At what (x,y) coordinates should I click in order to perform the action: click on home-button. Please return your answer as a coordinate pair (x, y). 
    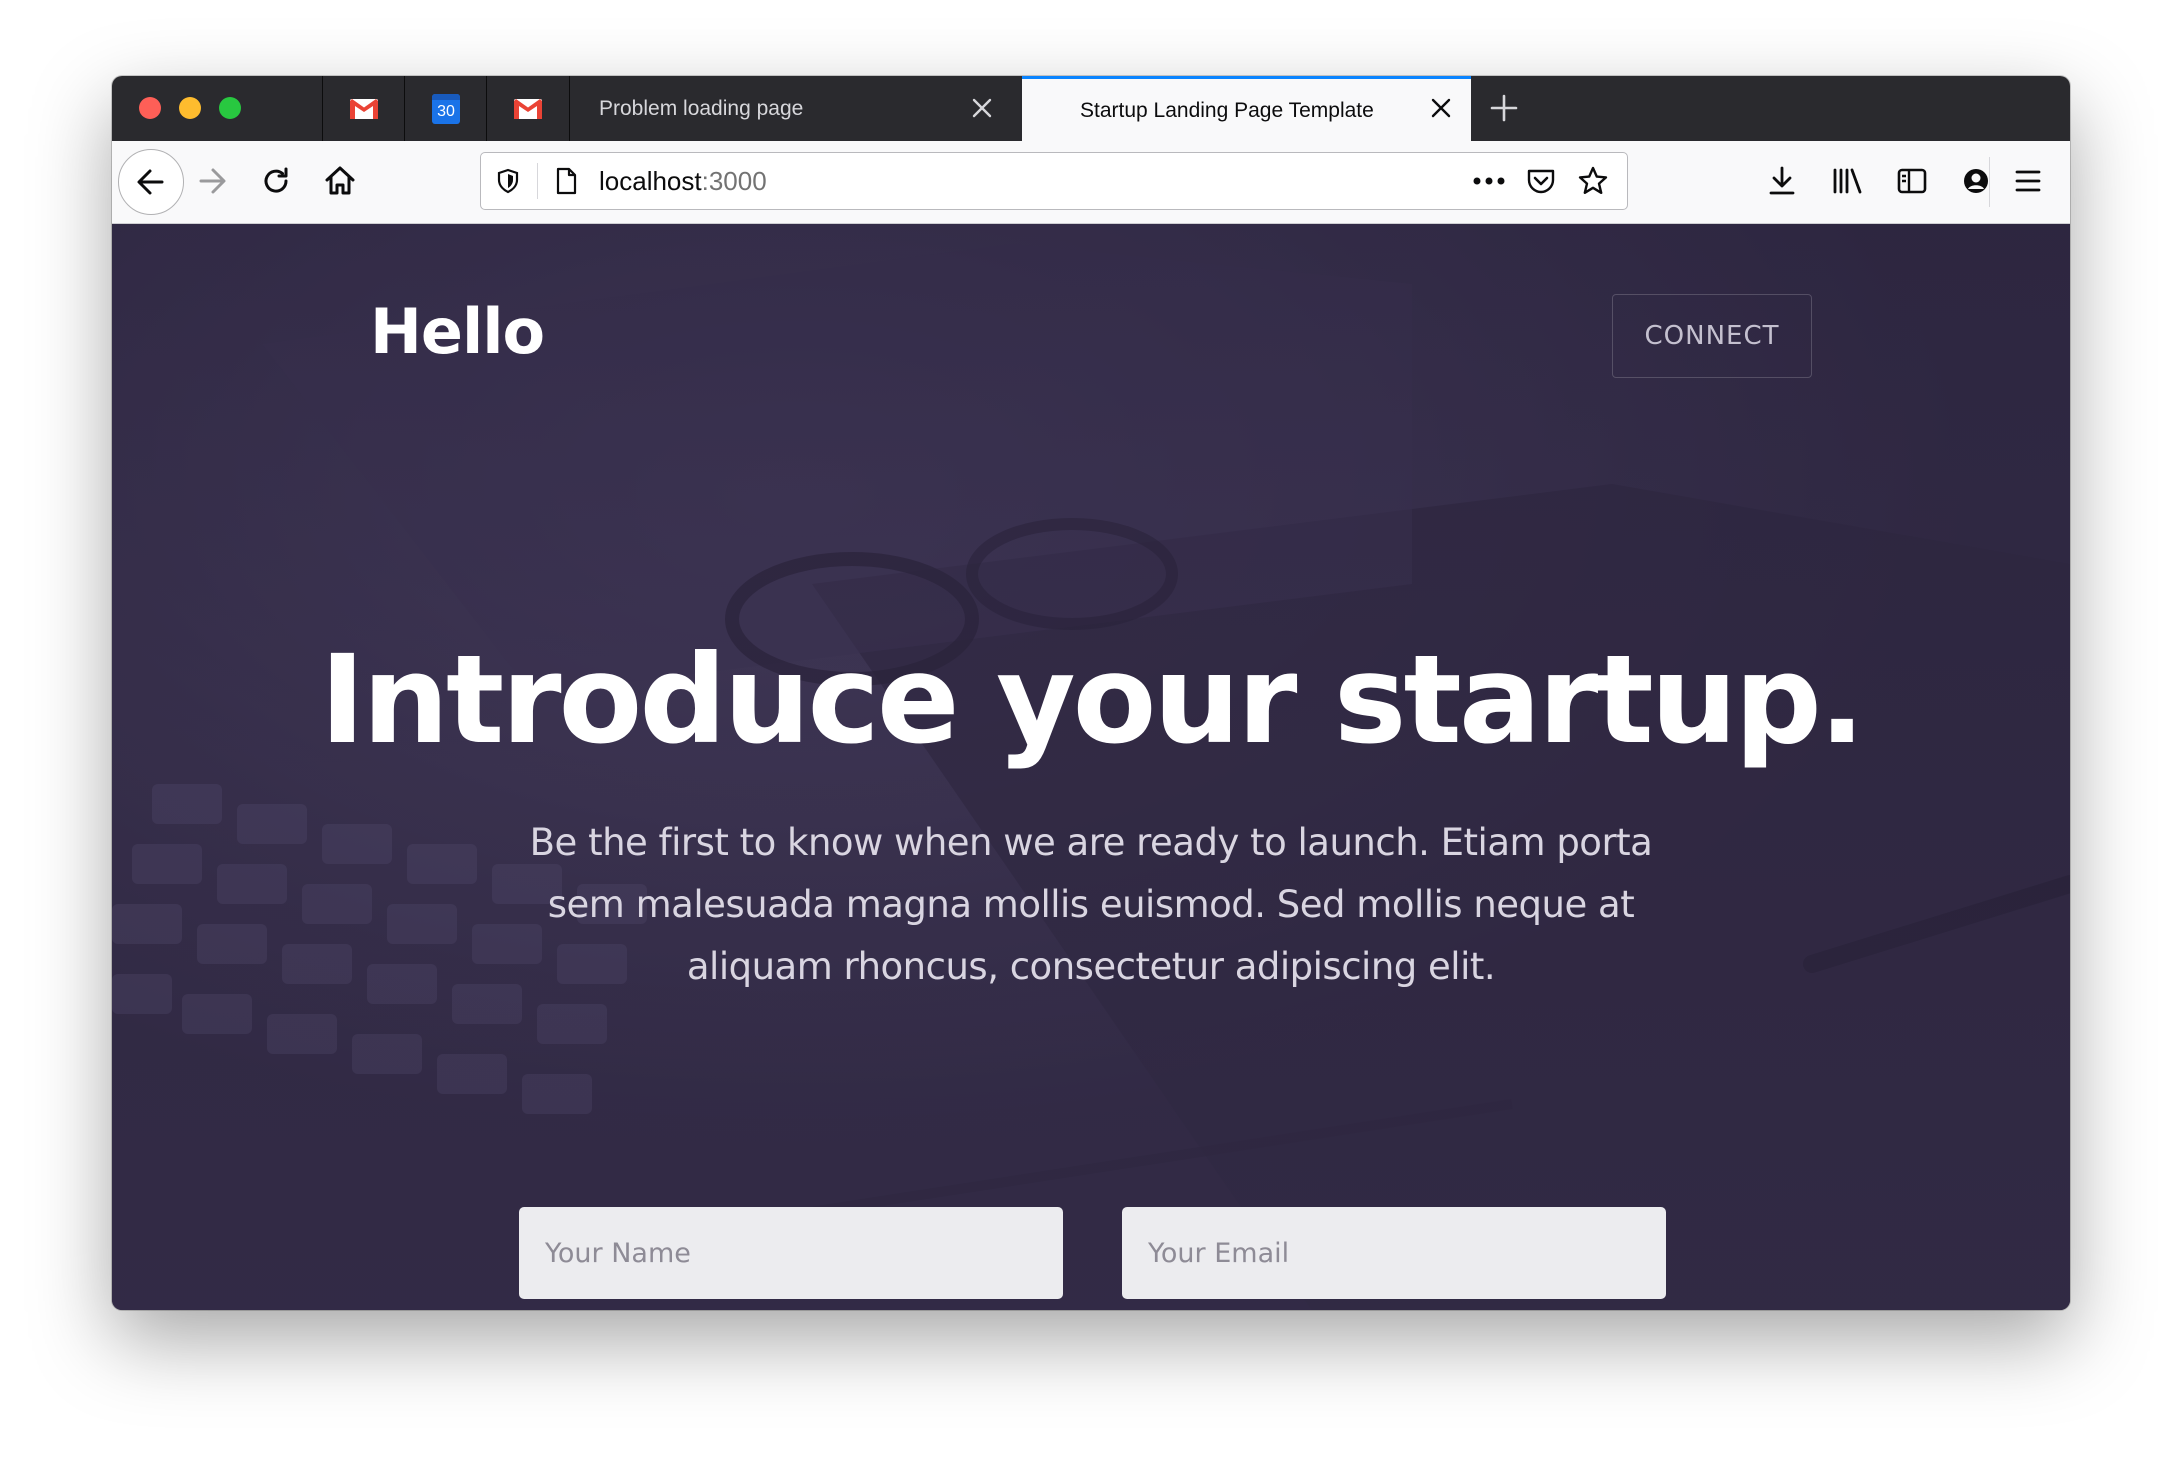
    Looking at the image, I should click on (340, 181).